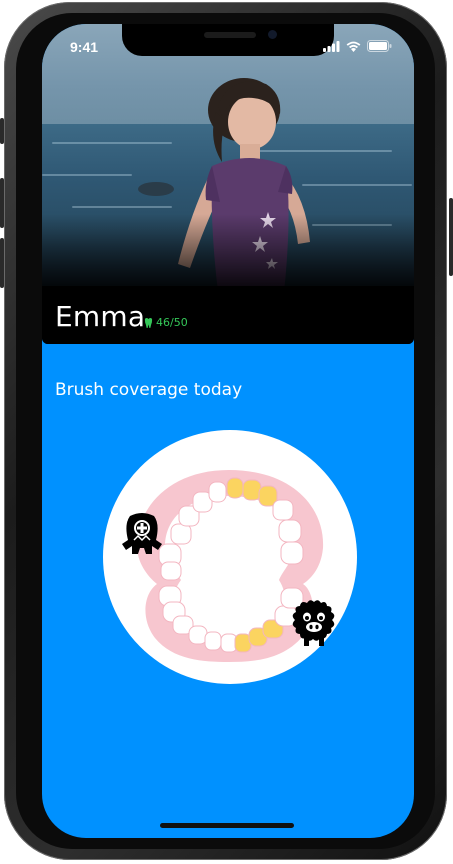 The width and height of the screenshot is (453, 864). What do you see at coordinates (2, 203) in the screenshot?
I see `volume-up-button` at bounding box center [2, 203].